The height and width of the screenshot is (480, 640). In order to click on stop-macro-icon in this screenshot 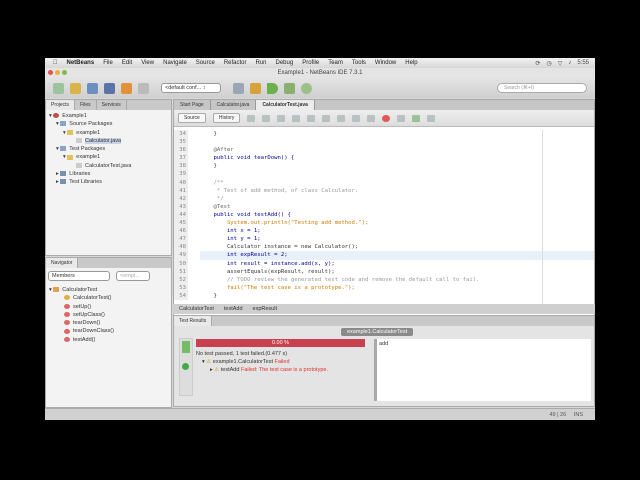, I will do `click(401, 118)`.